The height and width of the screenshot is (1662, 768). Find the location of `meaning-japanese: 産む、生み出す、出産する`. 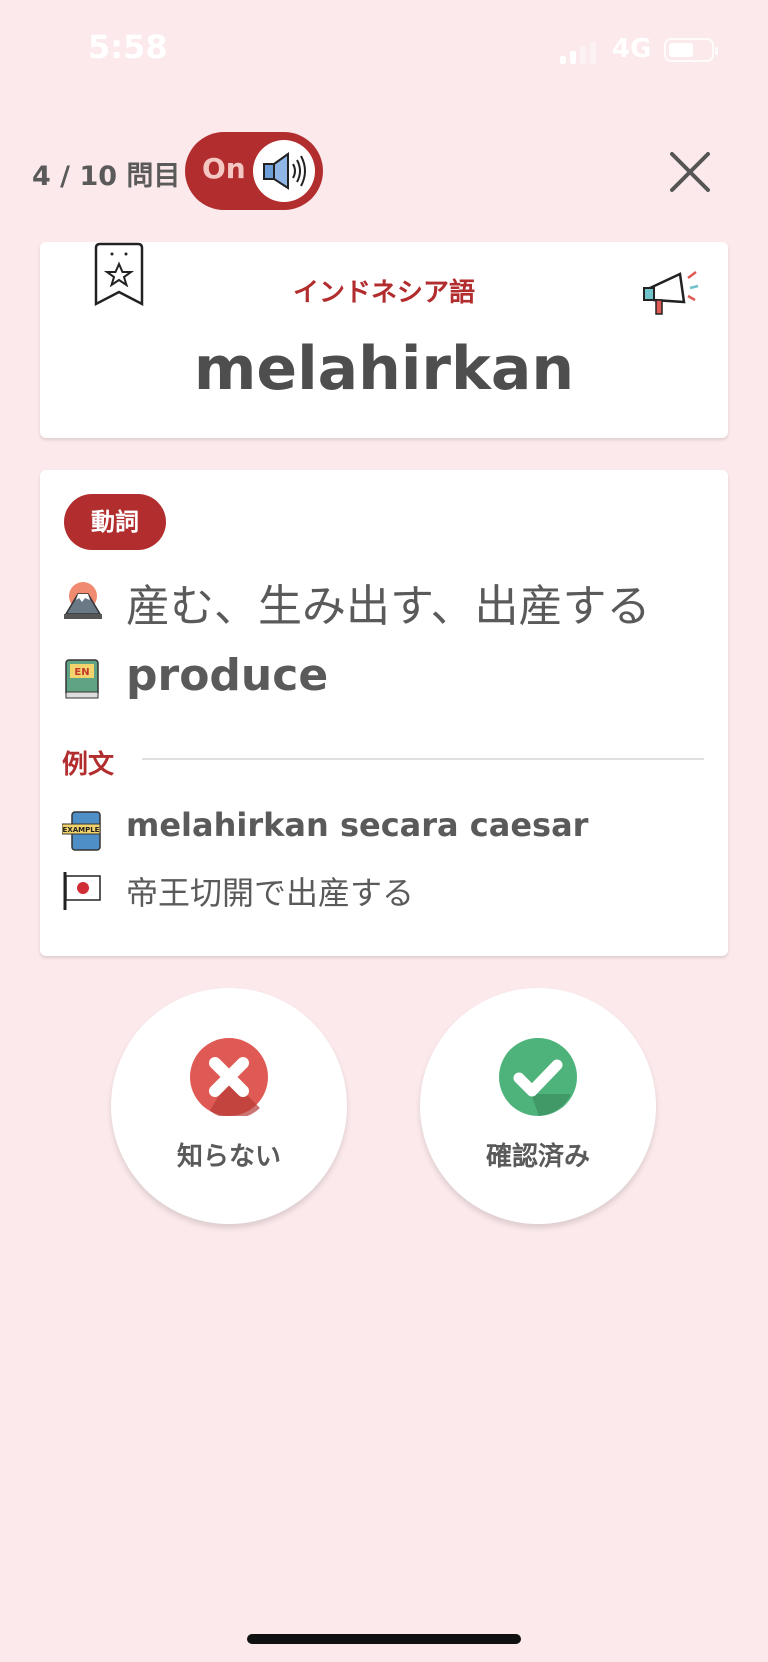

meaning-japanese: 産む、生み出す、出産する is located at coordinates (388, 606).